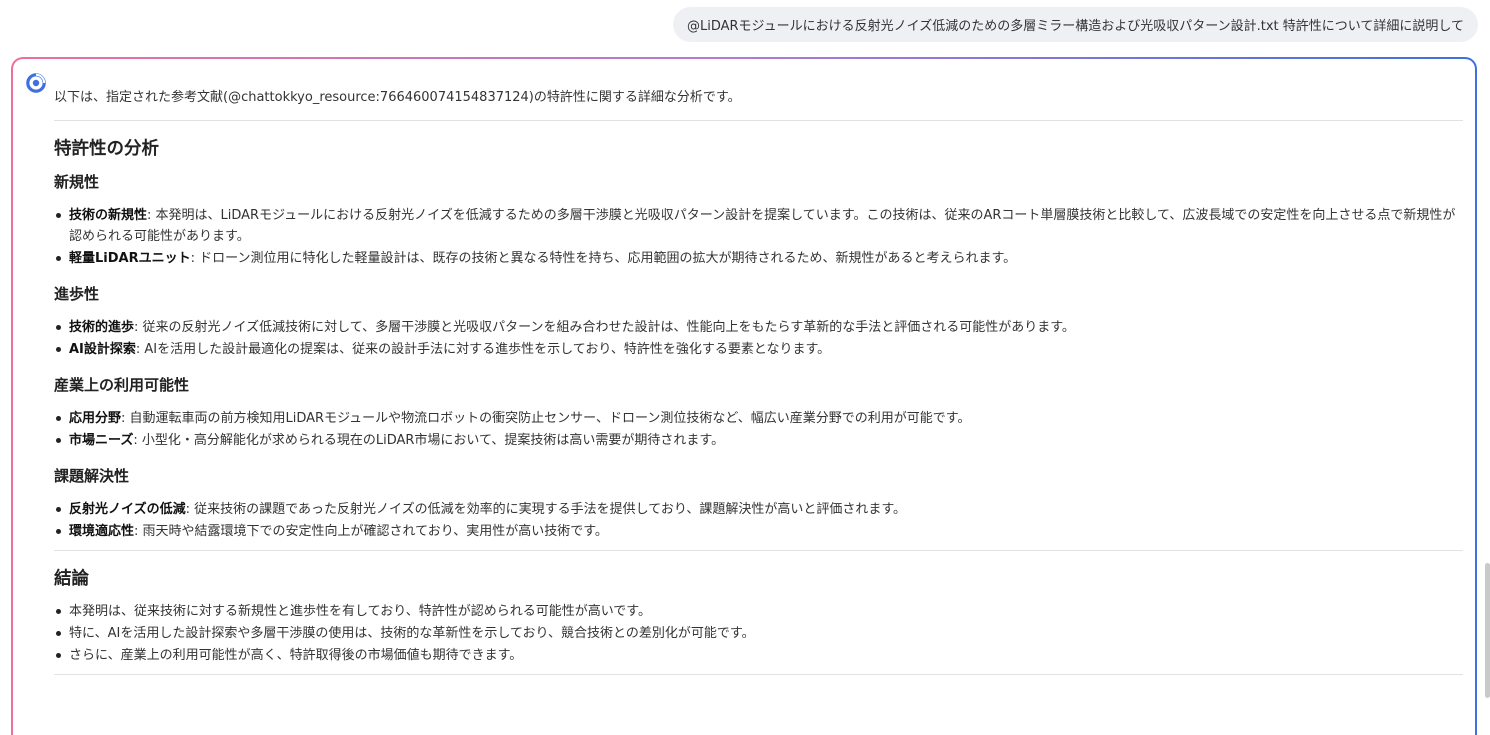  Describe the element at coordinates (1487, 630) in the screenshot. I see `scrollbar-thumb` at that location.